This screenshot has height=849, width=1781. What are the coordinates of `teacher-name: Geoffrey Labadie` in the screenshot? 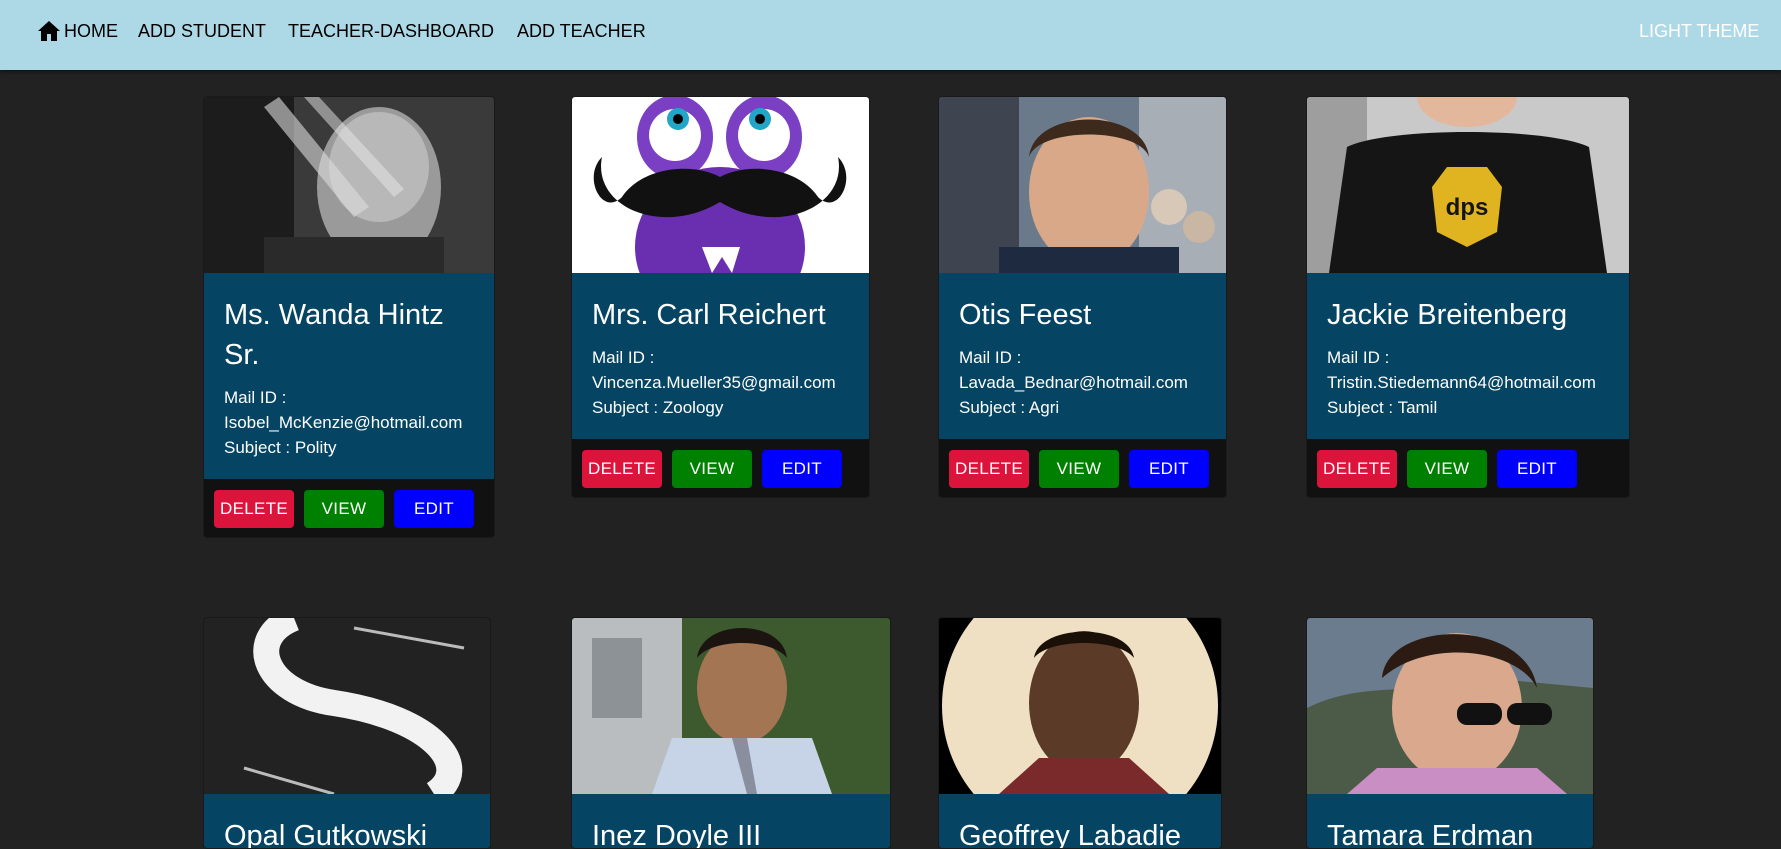 It's located at (1070, 834).